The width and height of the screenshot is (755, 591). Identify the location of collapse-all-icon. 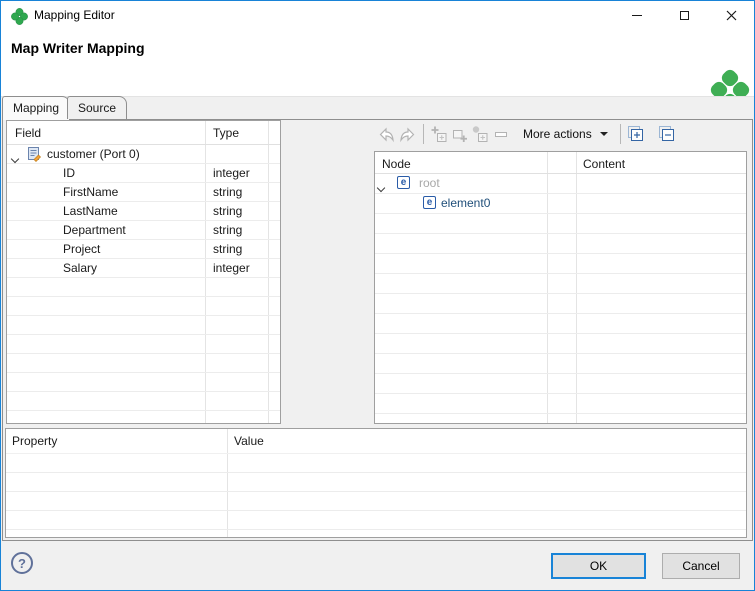
(666, 133).